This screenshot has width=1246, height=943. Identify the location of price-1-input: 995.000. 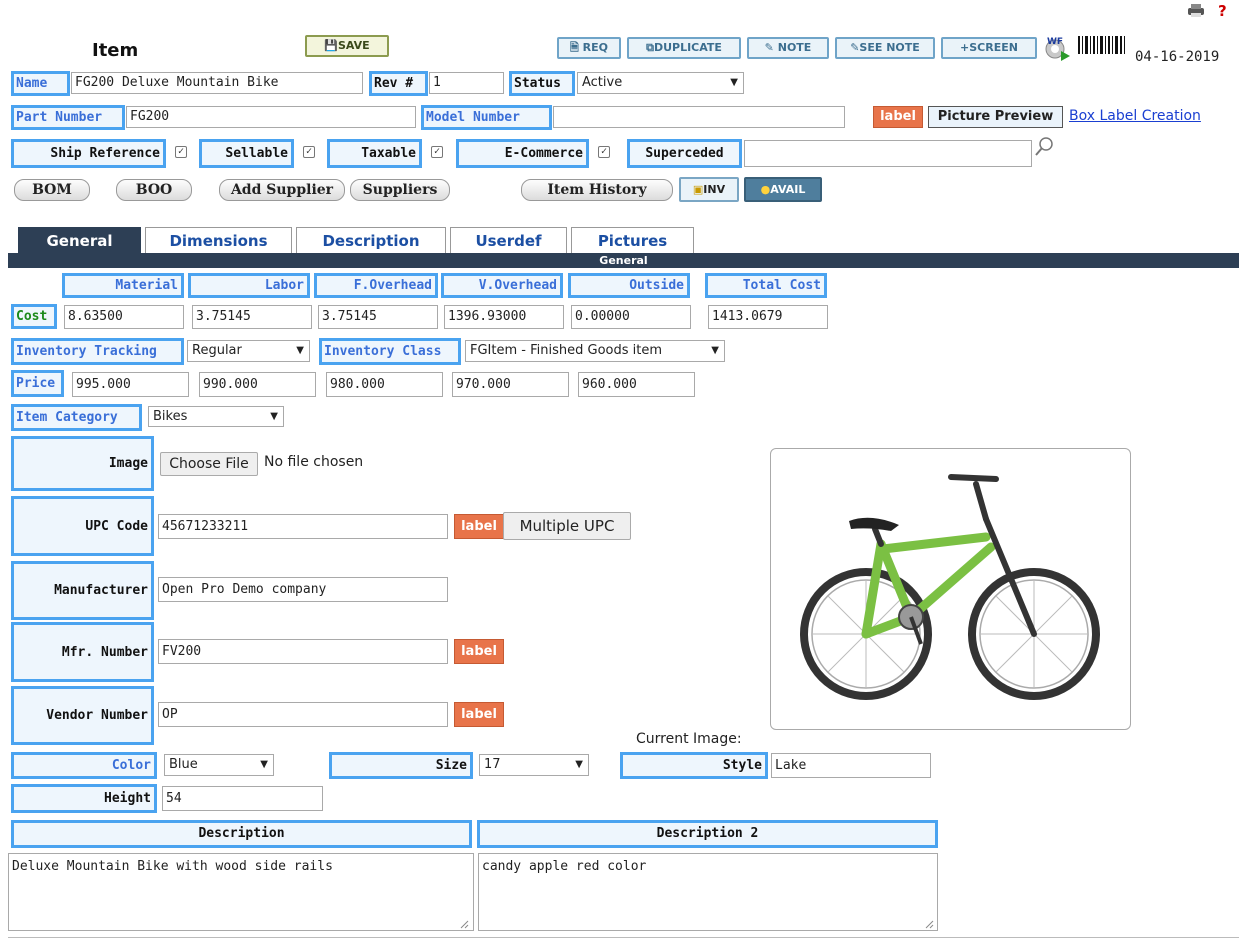
(130, 384).